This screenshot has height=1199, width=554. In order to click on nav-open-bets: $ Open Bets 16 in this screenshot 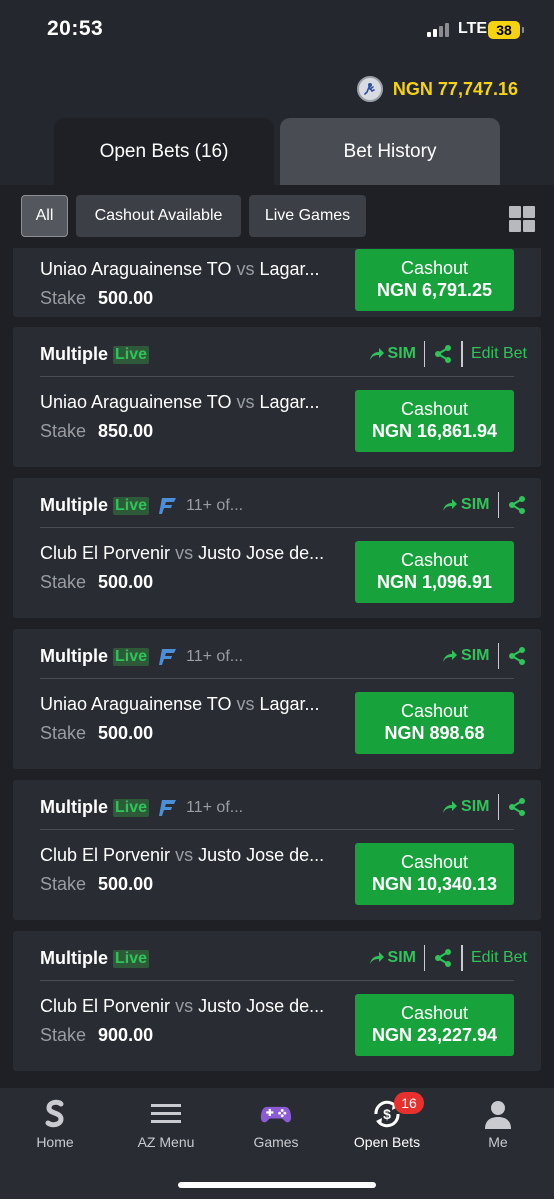, I will do `click(387, 1128)`.